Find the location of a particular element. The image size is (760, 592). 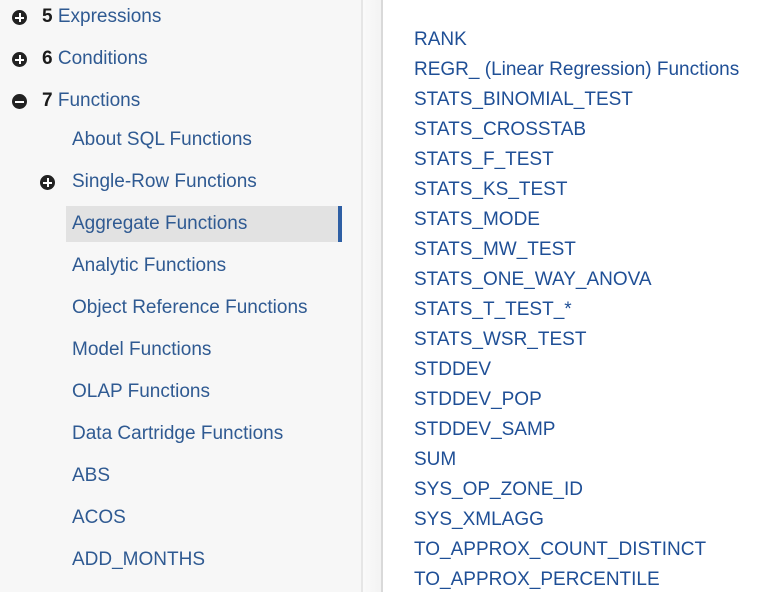

section-number: 6 is located at coordinates (47, 58).